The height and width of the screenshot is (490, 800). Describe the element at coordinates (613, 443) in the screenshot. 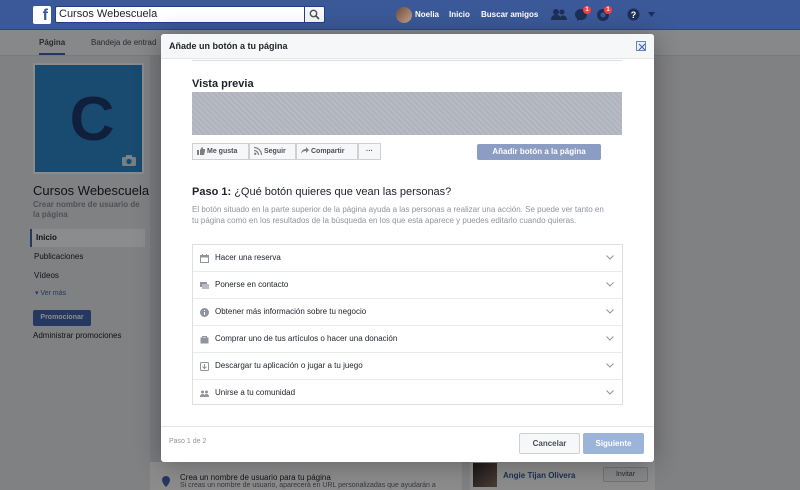

I see `next-button: Siguiente` at that location.